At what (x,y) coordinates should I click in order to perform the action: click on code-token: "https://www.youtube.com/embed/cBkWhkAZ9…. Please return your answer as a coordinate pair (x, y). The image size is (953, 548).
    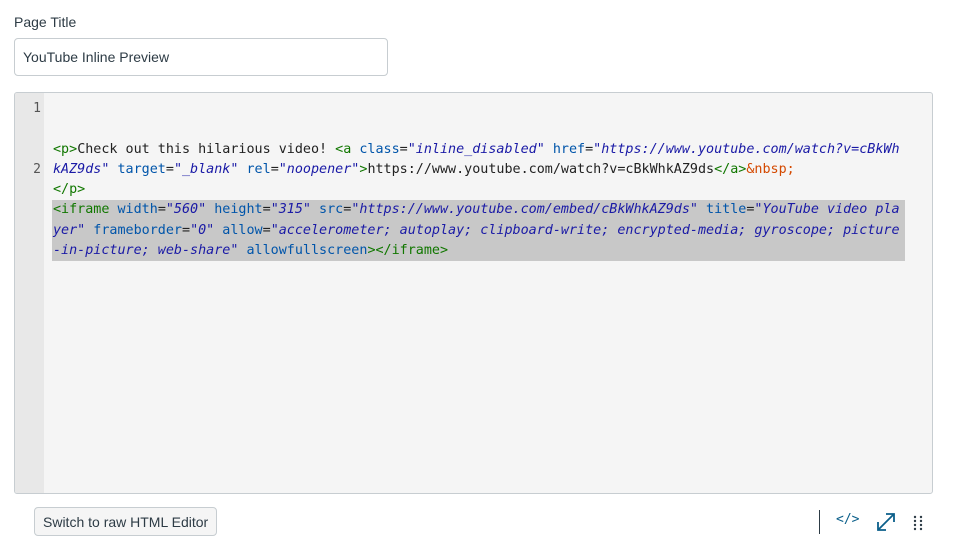
    Looking at the image, I should click on (524, 210).